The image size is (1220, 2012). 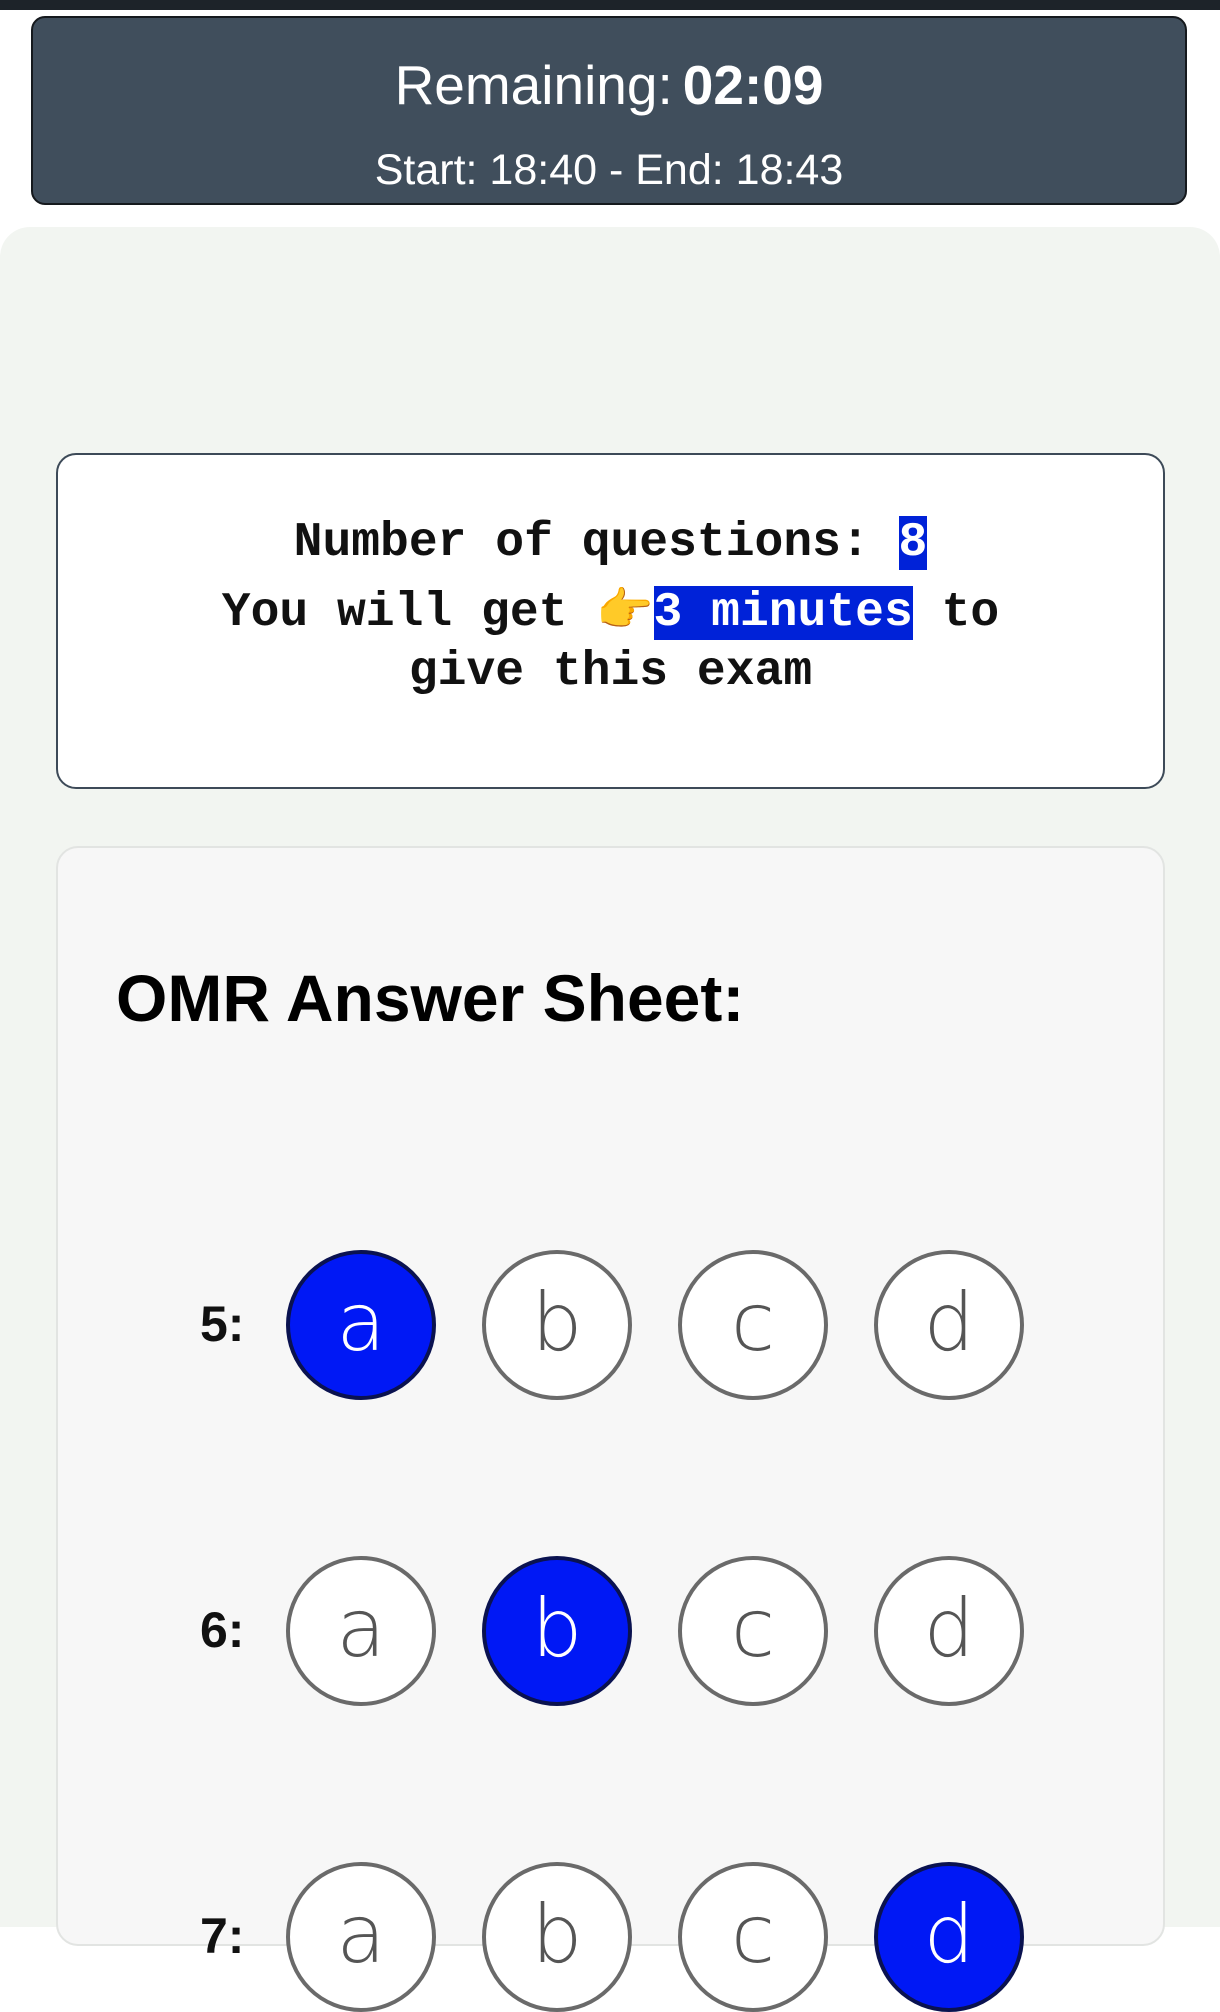 What do you see at coordinates (409, 613) in the screenshot?
I see `duration-prefix: You will get` at bounding box center [409, 613].